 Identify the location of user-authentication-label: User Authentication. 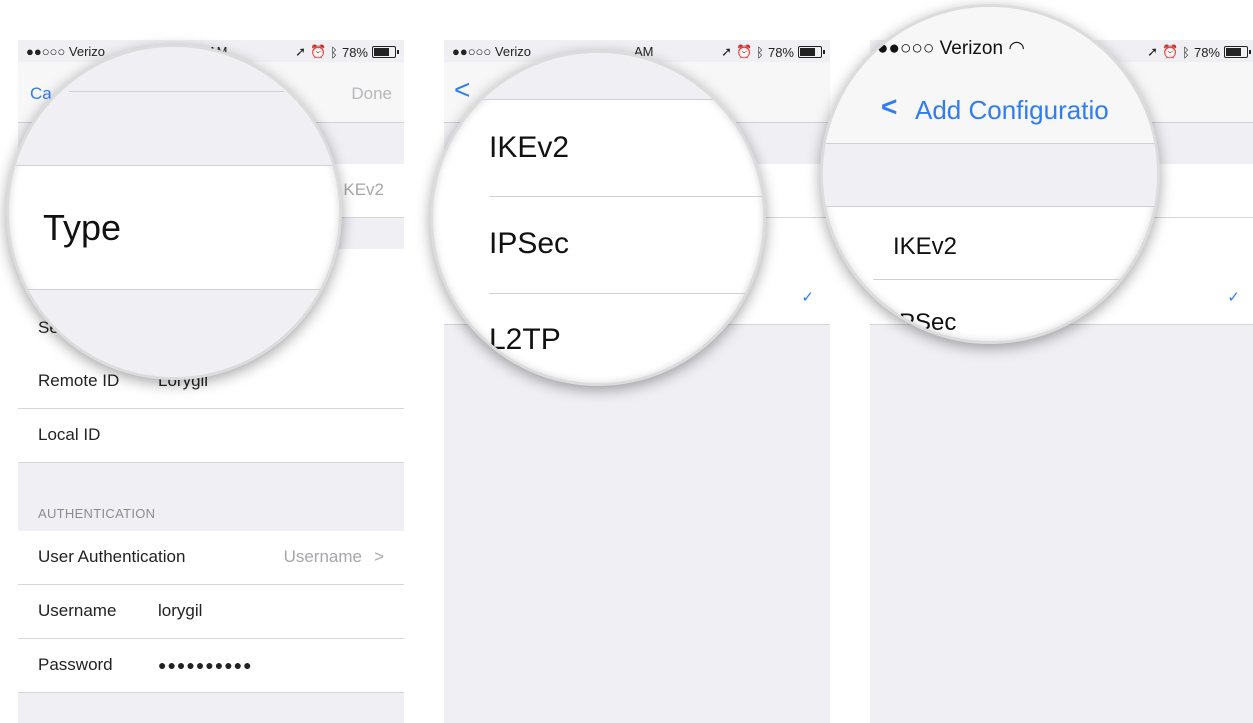
(112, 556).